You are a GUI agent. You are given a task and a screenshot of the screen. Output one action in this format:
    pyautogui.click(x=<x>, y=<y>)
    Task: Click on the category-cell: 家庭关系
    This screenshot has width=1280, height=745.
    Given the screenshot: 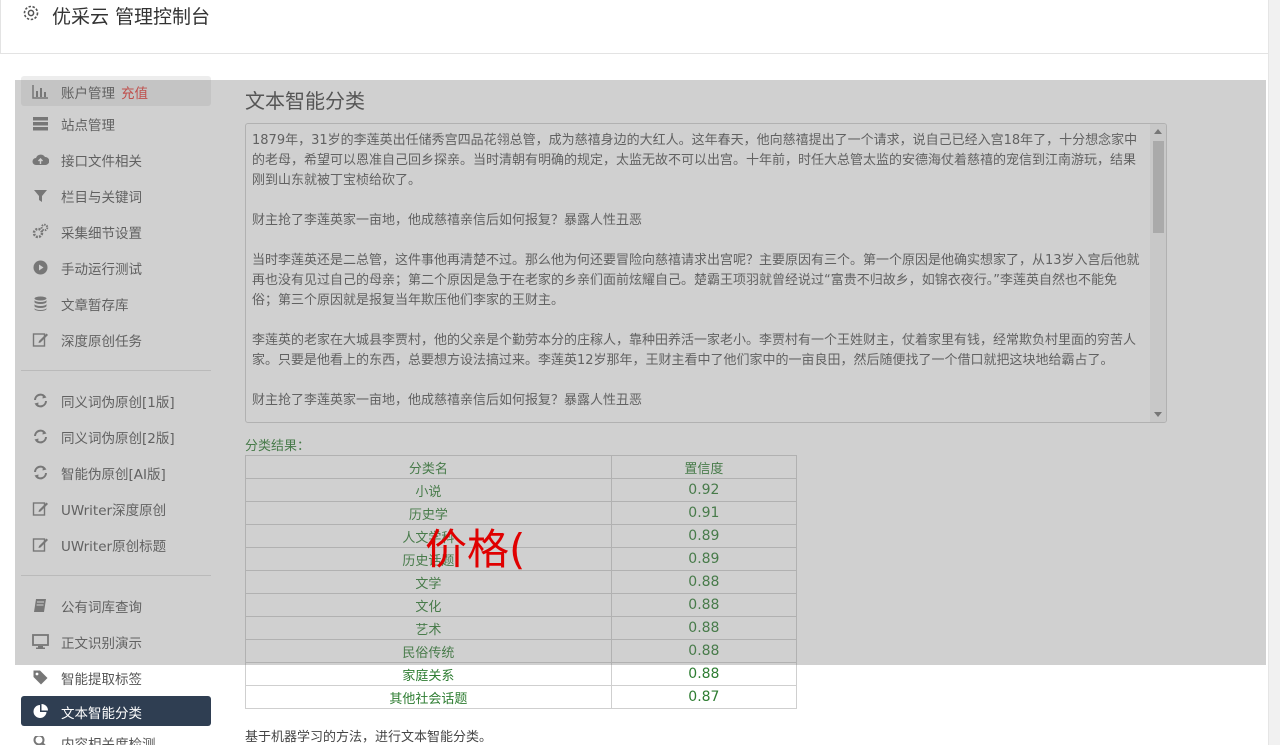 What is the action you would take?
    pyautogui.click(x=428, y=674)
    